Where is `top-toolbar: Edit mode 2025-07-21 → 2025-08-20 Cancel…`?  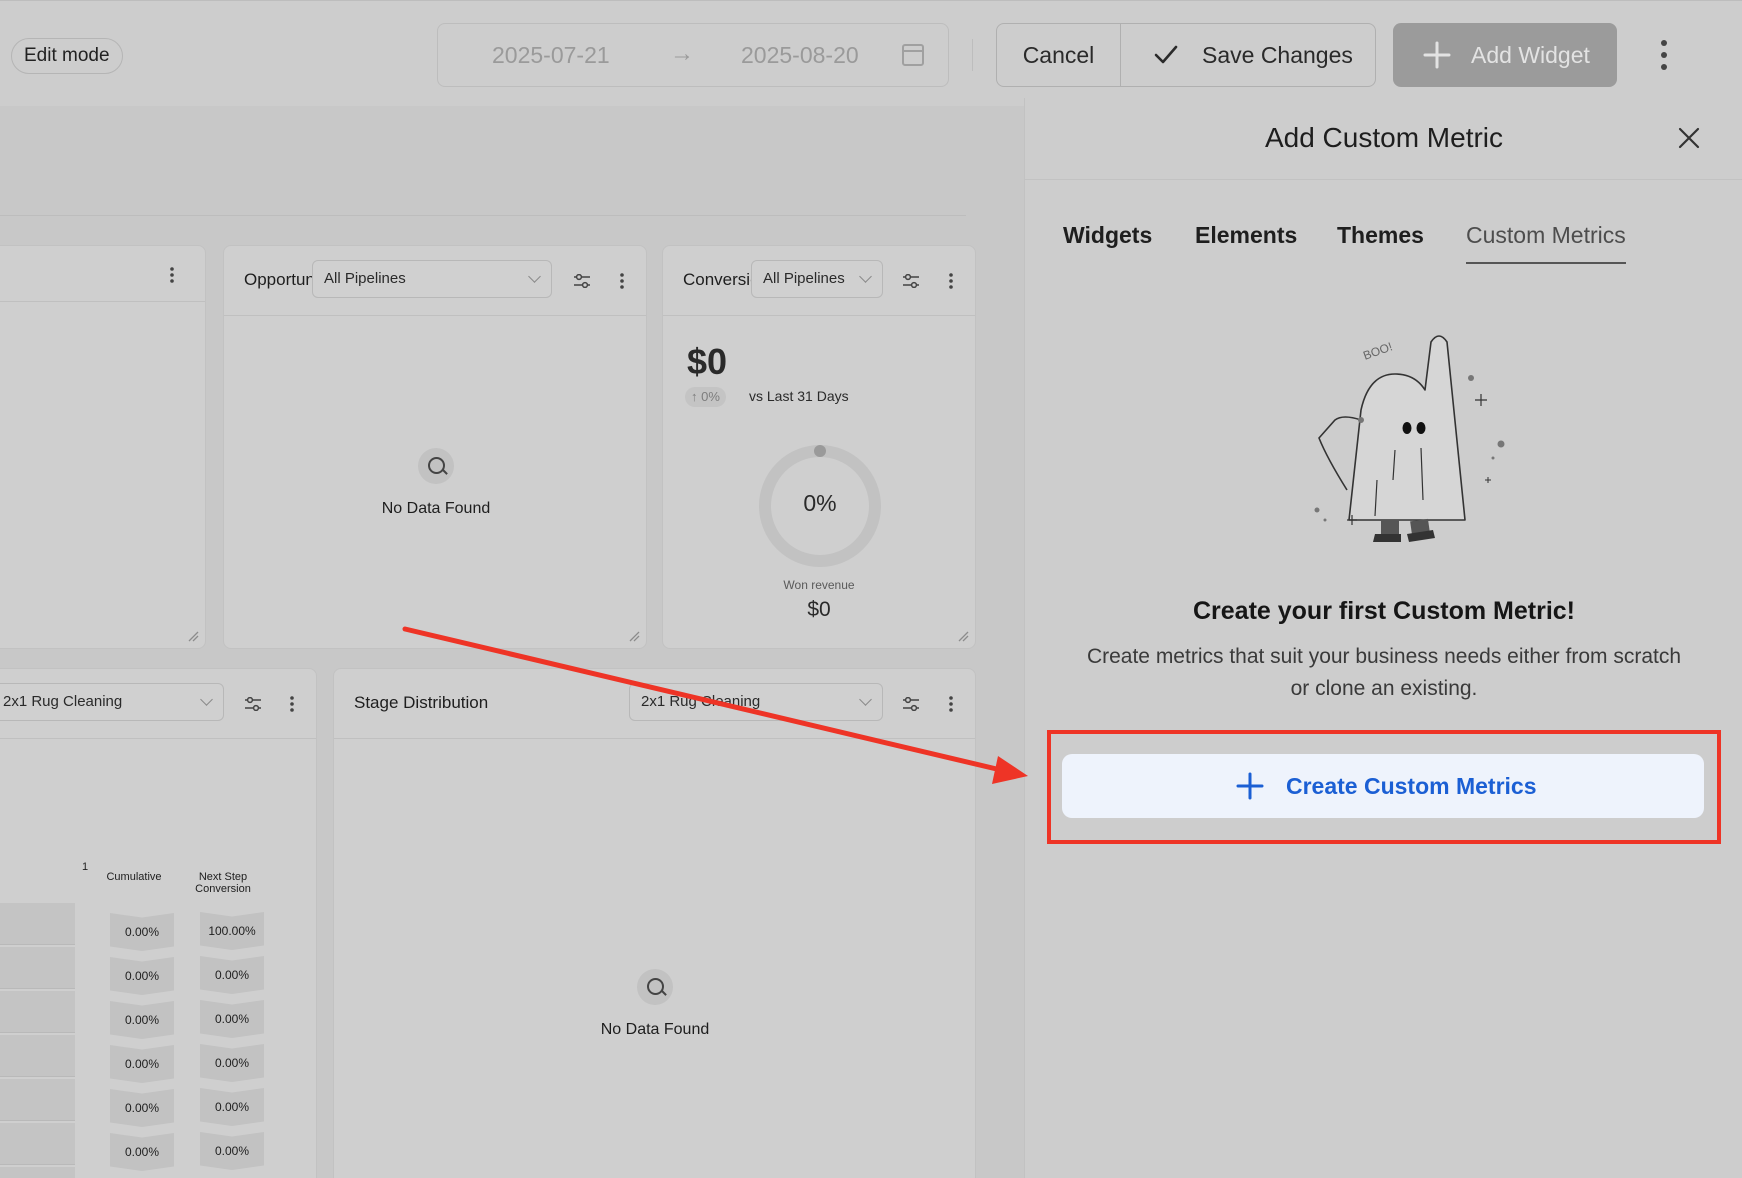 top-toolbar: Edit mode 2025-07-21 → 2025-08-20 Cancel… is located at coordinates (871, 53).